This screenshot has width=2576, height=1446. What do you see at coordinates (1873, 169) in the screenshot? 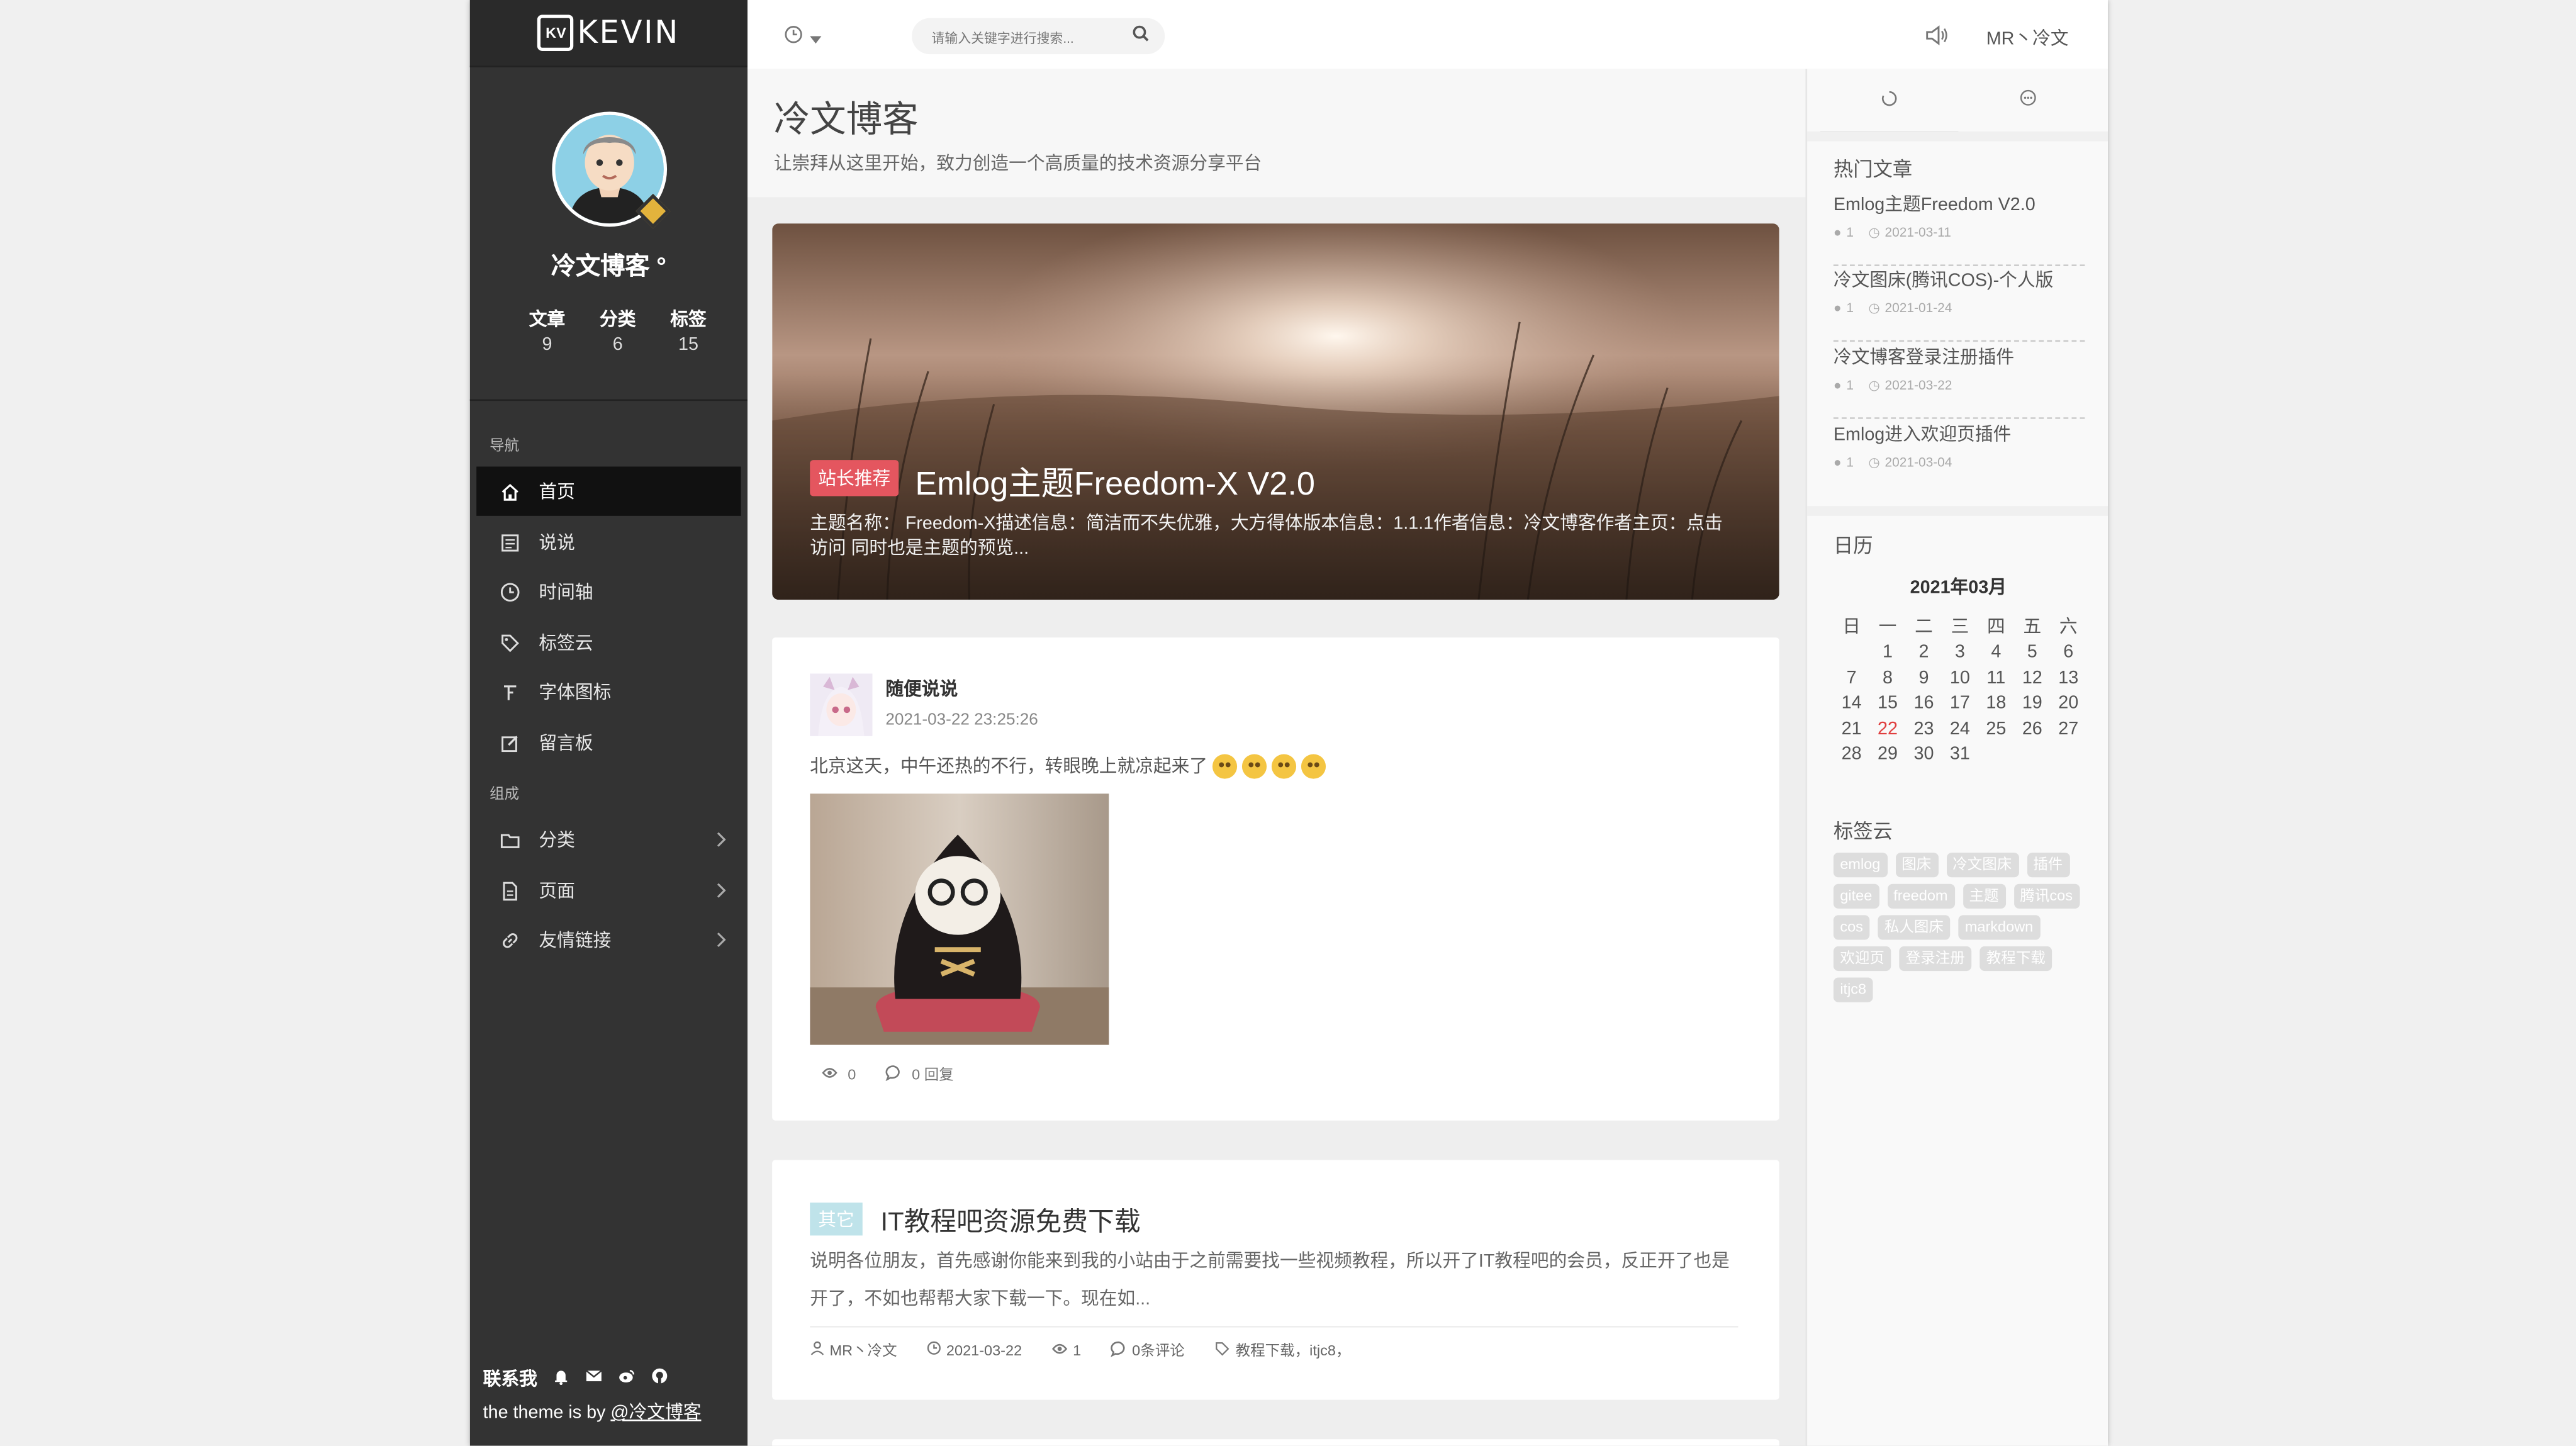
I see `hot-heading: 热门文章` at bounding box center [1873, 169].